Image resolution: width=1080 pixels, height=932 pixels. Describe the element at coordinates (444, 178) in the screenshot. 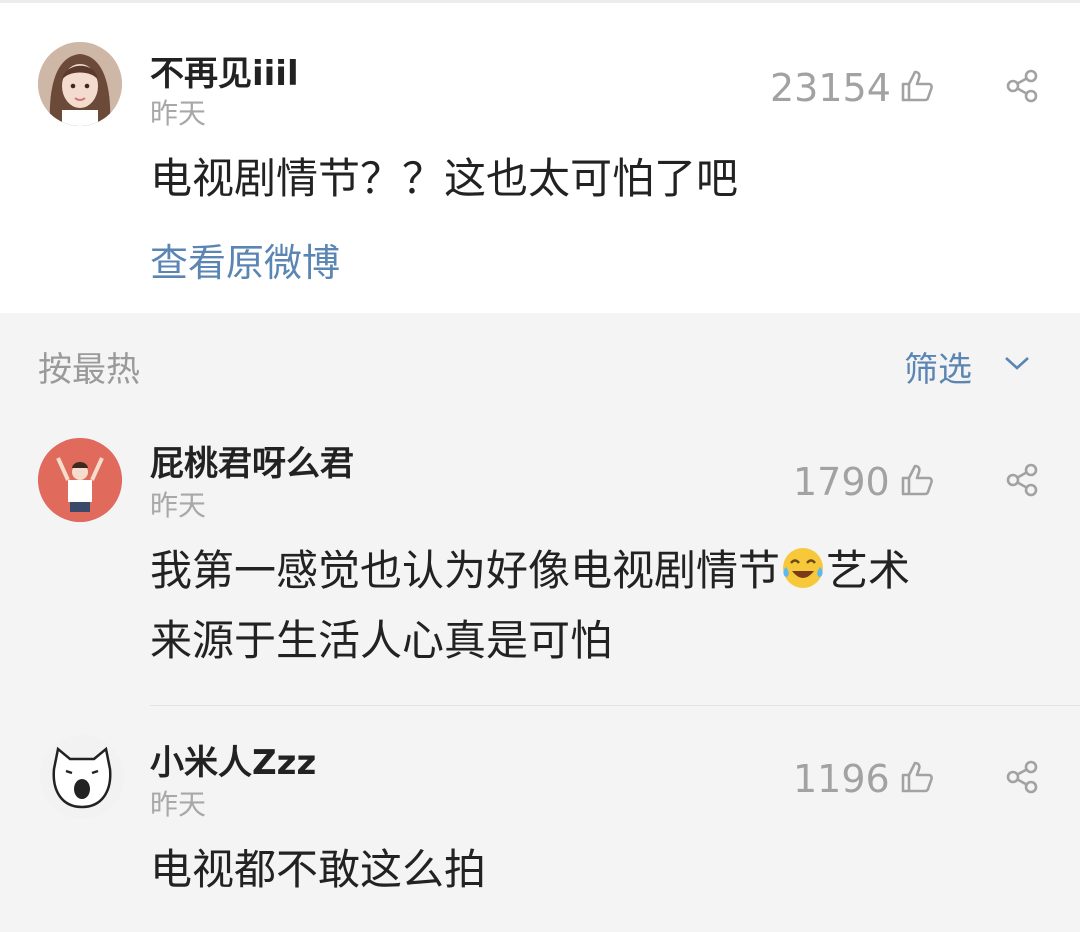

I see `post-text: 电视剧情节？？这也太可怕了吧` at that location.